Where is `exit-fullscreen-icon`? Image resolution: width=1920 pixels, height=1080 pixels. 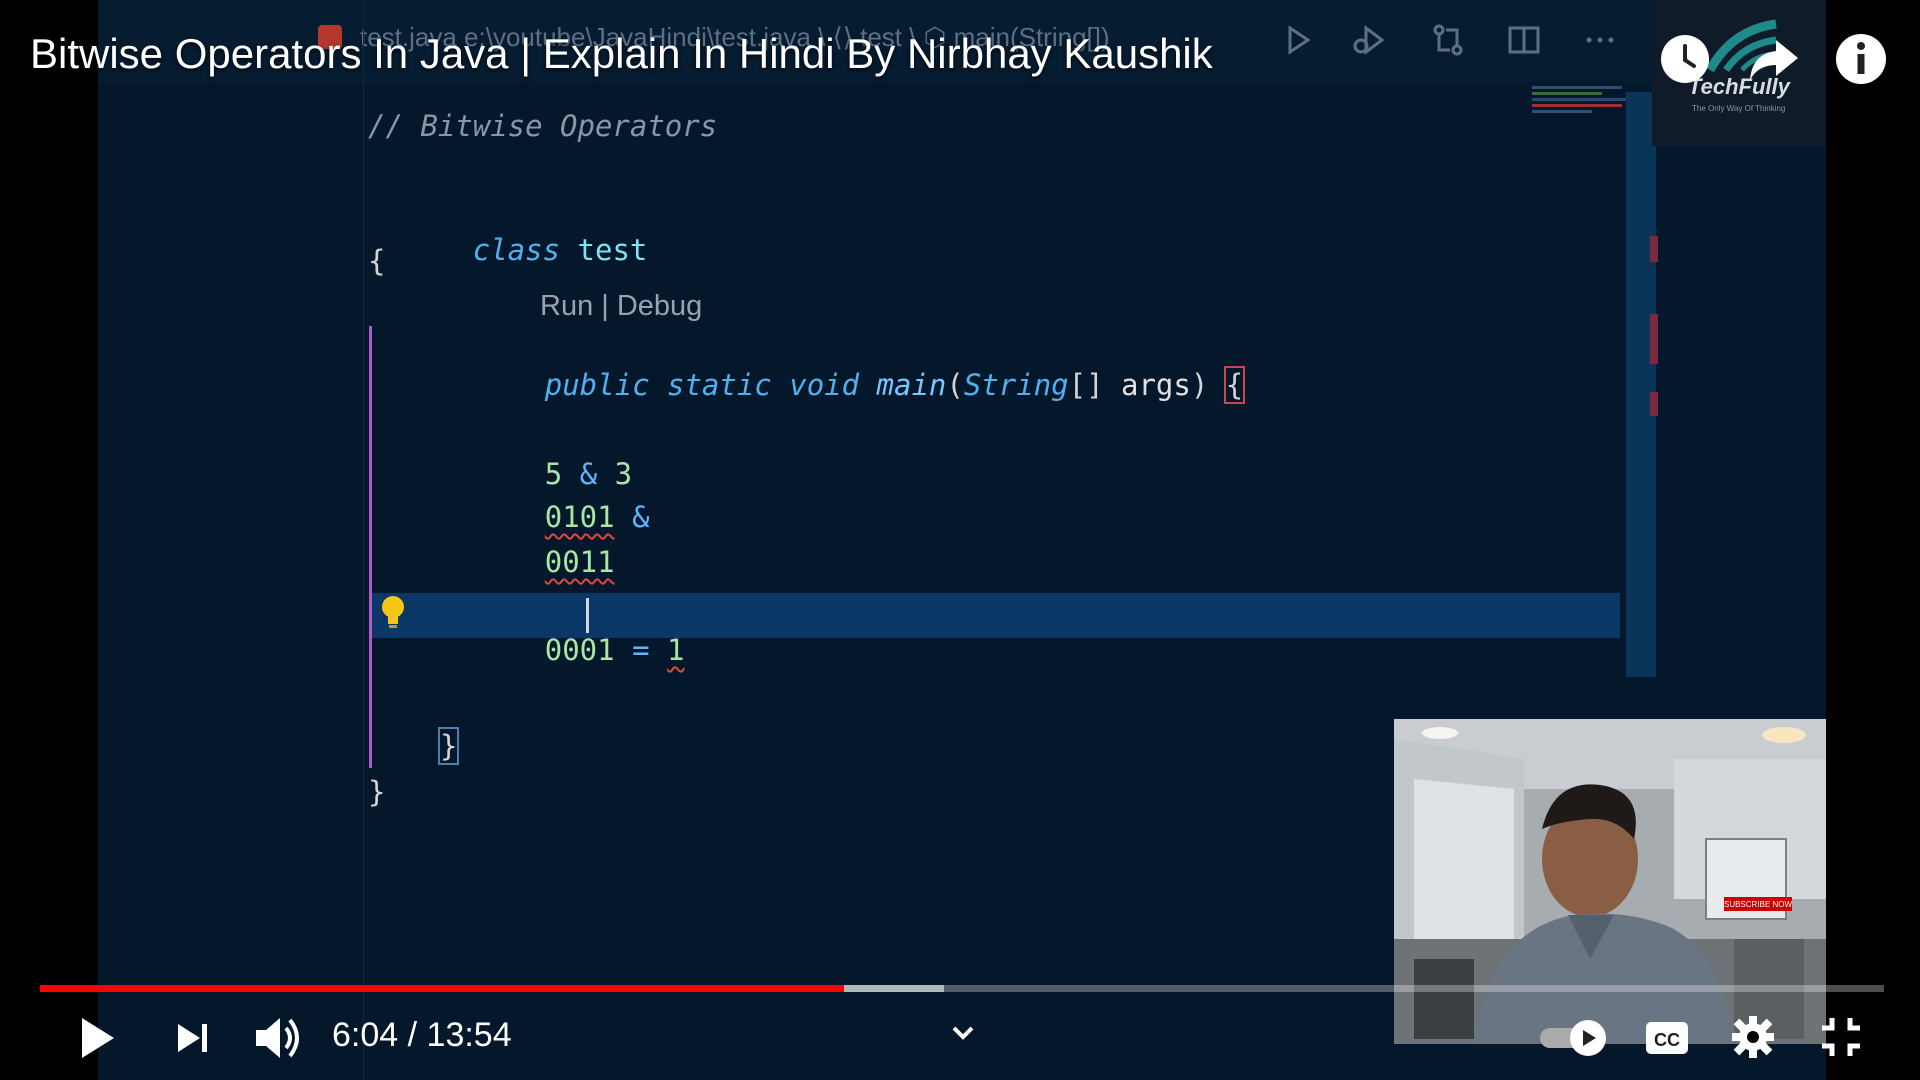
exit-fullscreen-icon is located at coordinates (1841, 1037).